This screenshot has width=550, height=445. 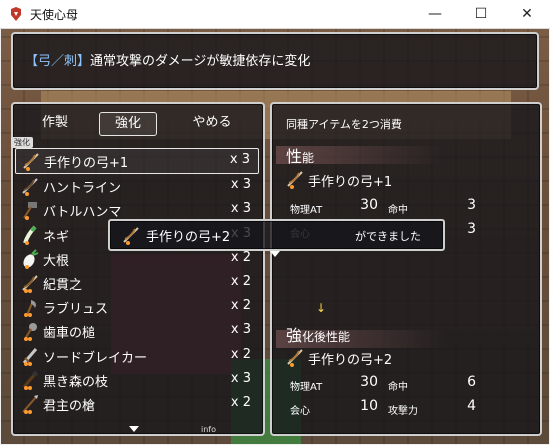 I want to click on after-hit-value: 6, so click(x=471, y=382).